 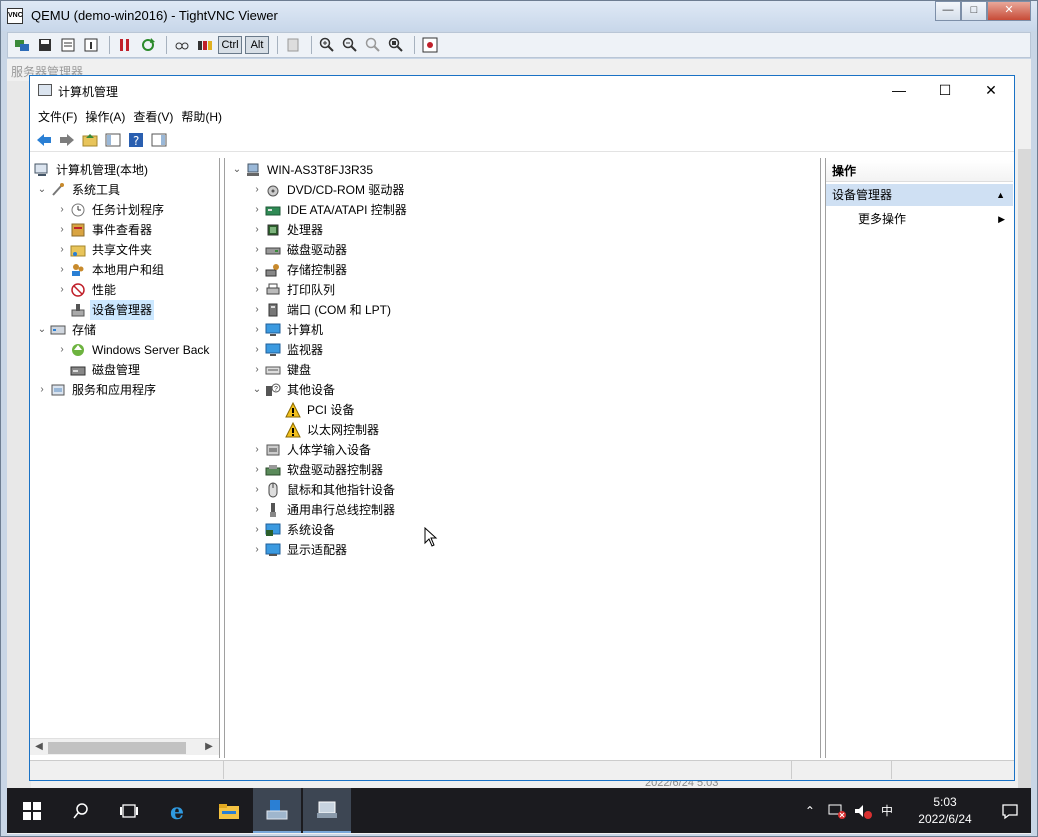 What do you see at coordinates (323, 490) in the screenshot?
I see `device-category: › 鼠标和其他指针设备` at bounding box center [323, 490].